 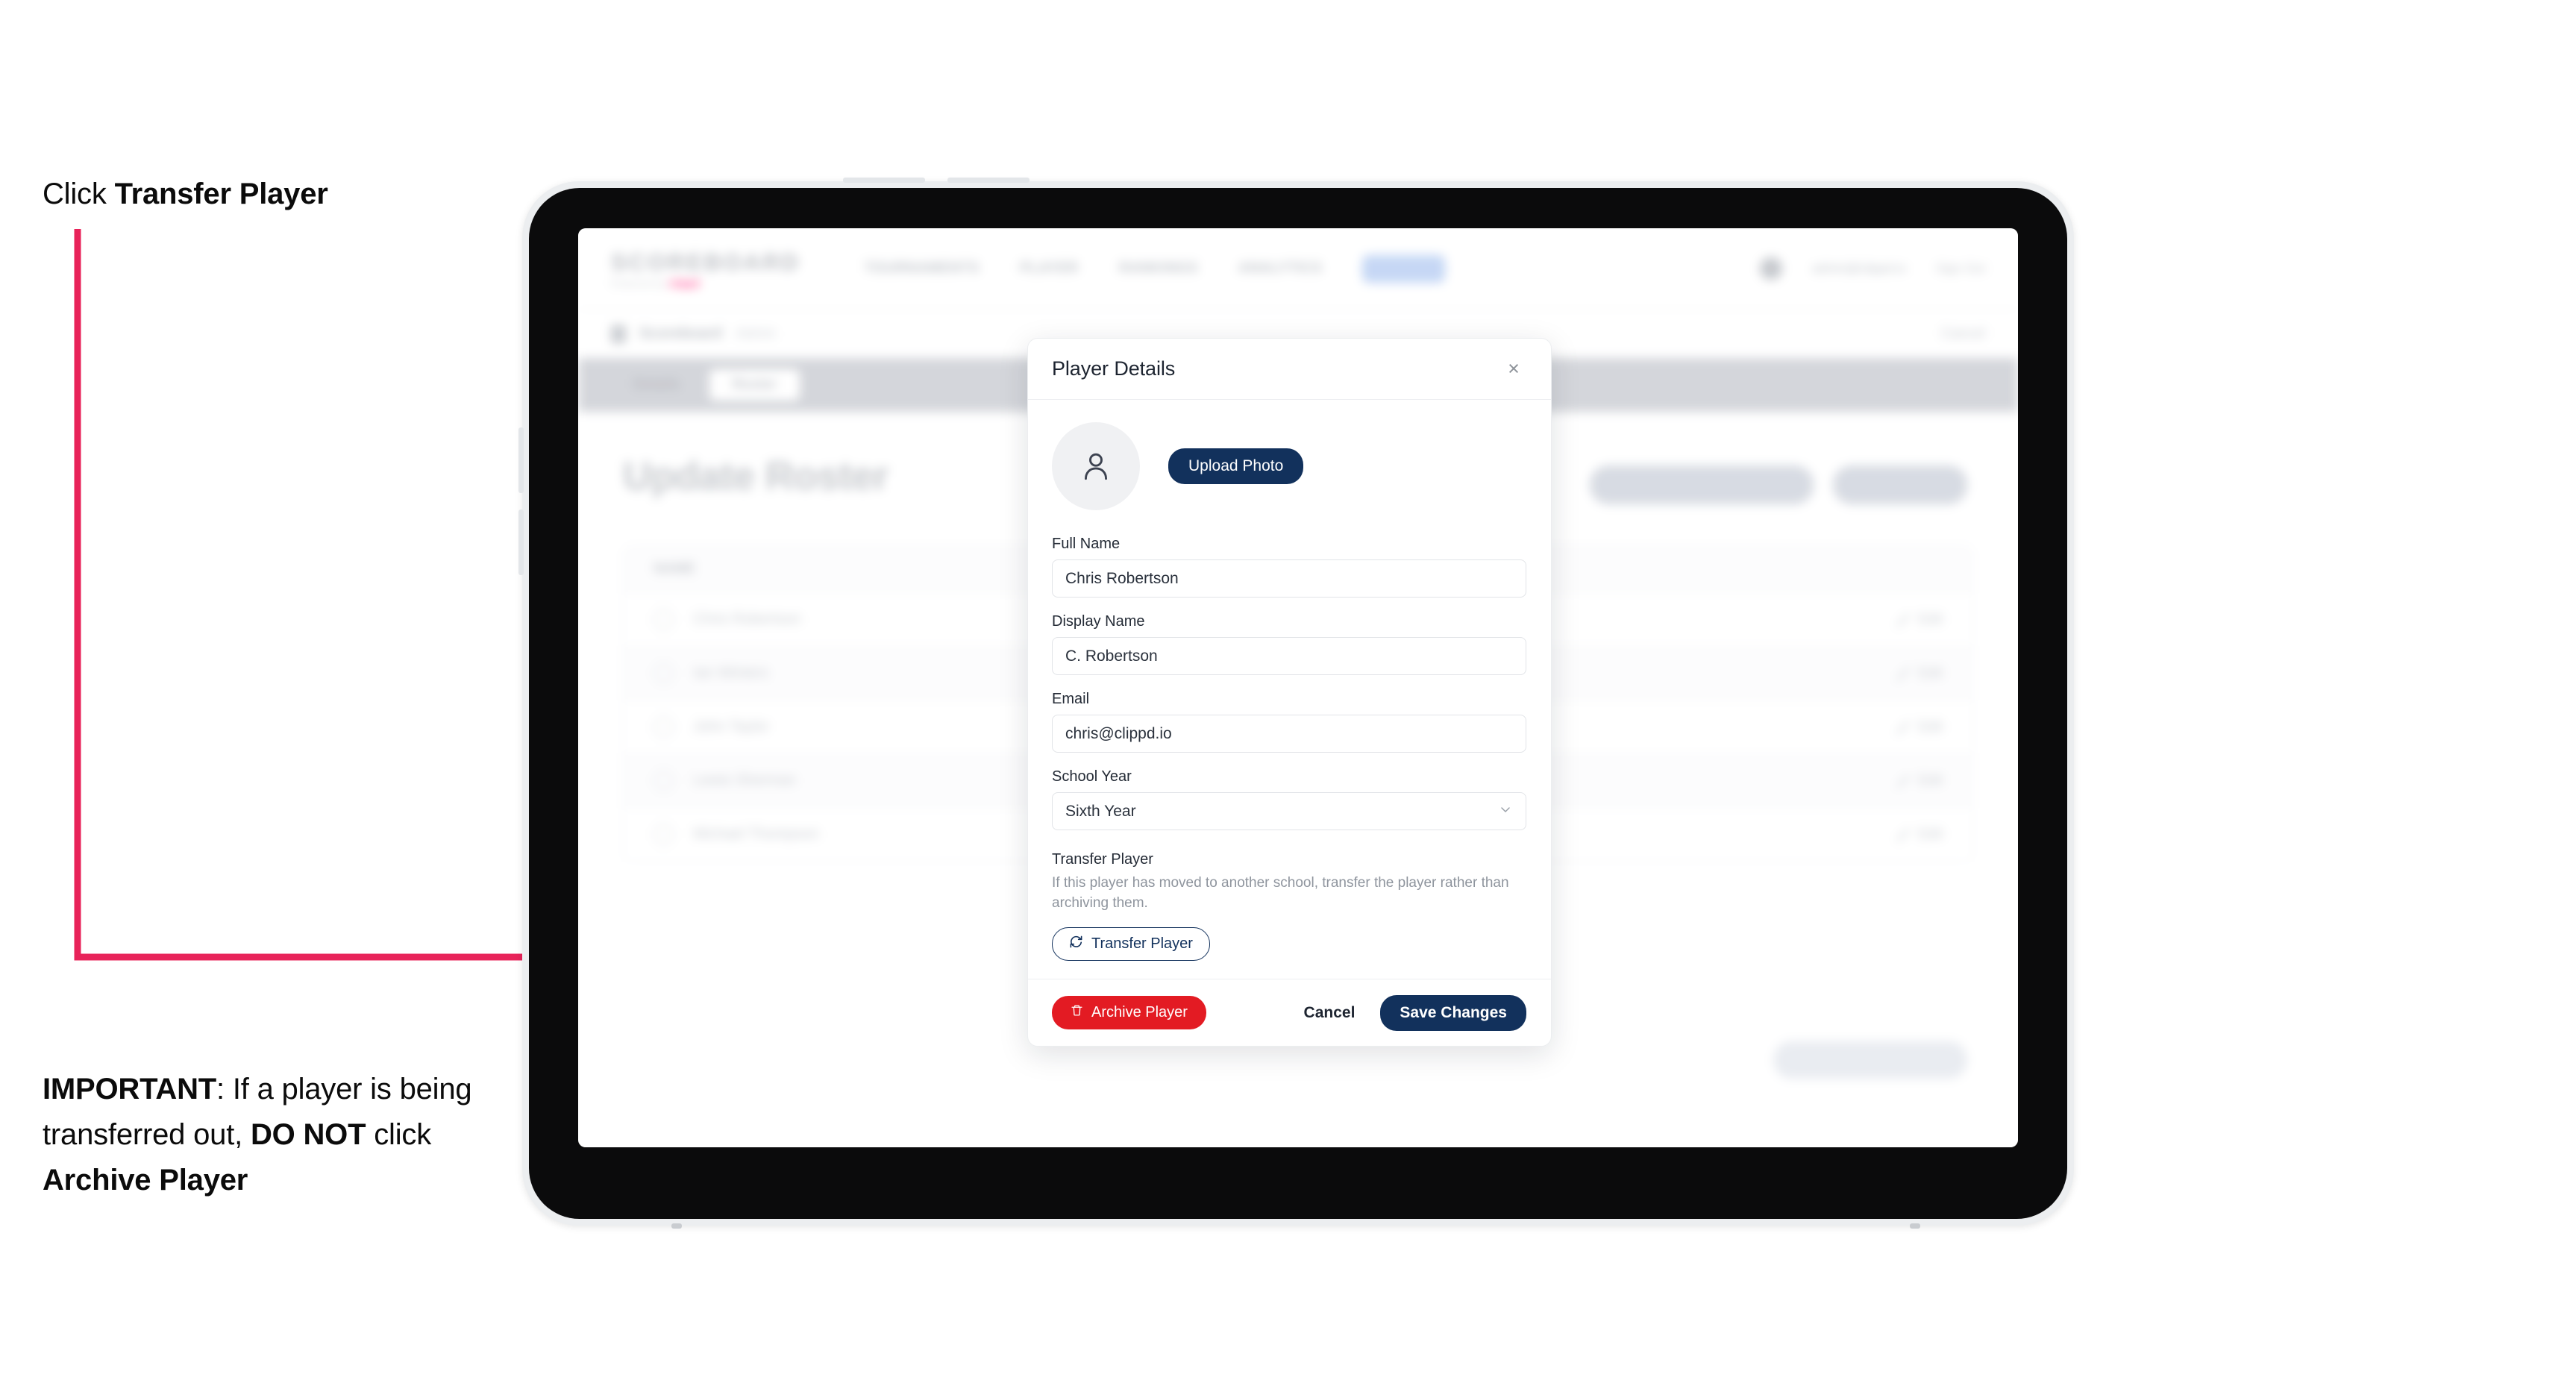 What do you see at coordinates (521, 460) in the screenshot?
I see `volume-up-button` at bounding box center [521, 460].